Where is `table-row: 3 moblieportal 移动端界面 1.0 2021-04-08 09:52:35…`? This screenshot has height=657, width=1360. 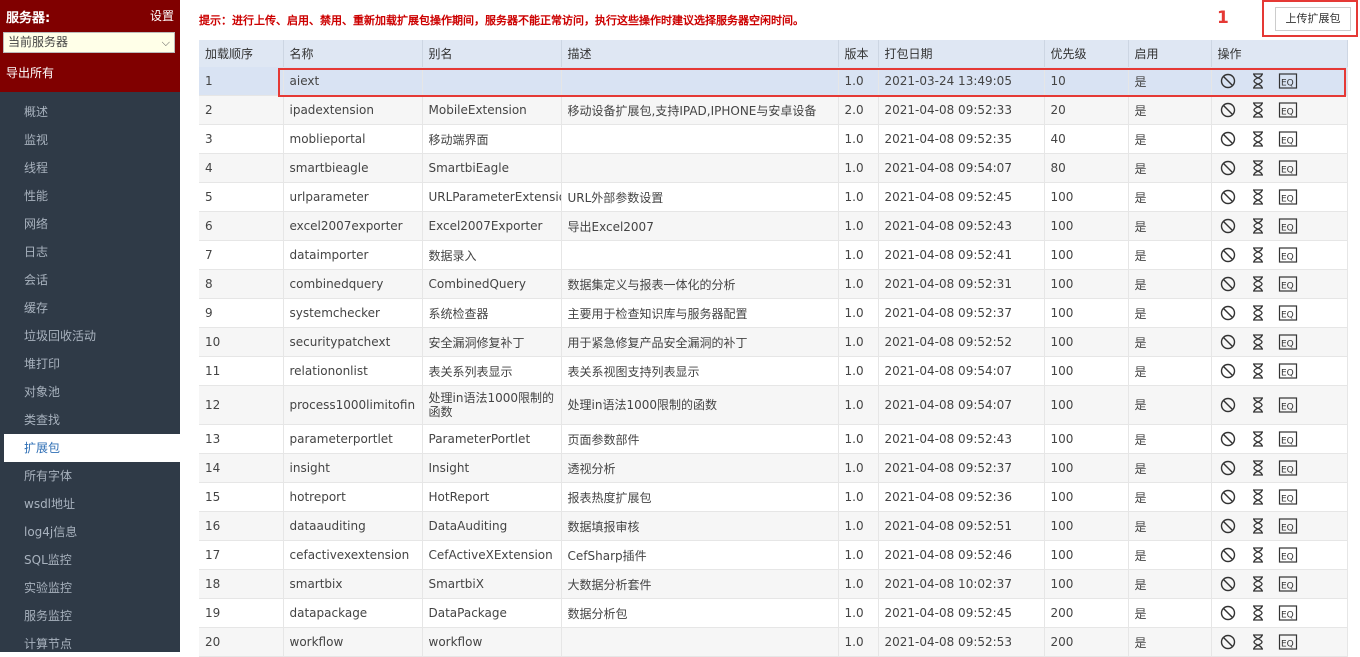
table-row: 3 moblieportal 移动端界面 1.0 2021-04-08 09:52:35… is located at coordinates (773, 139).